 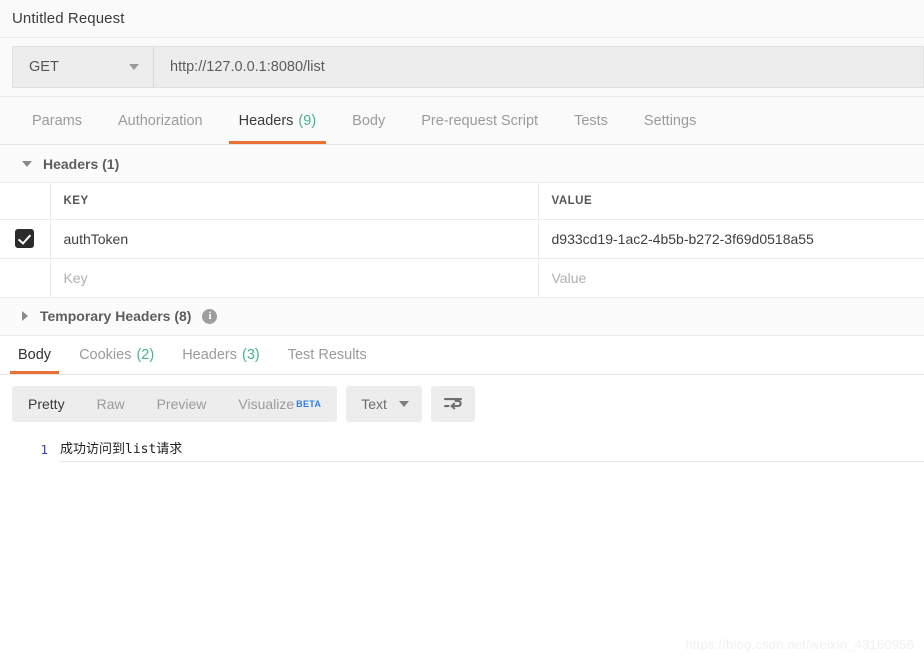 What do you see at coordinates (294, 239) in the screenshot?
I see `header-key-input: authToken` at bounding box center [294, 239].